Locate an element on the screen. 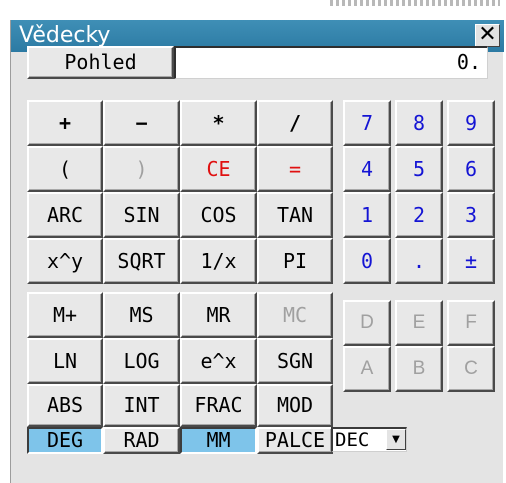 The image size is (506, 483). digit-7-button: 7 is located at coordinates (367, 123).